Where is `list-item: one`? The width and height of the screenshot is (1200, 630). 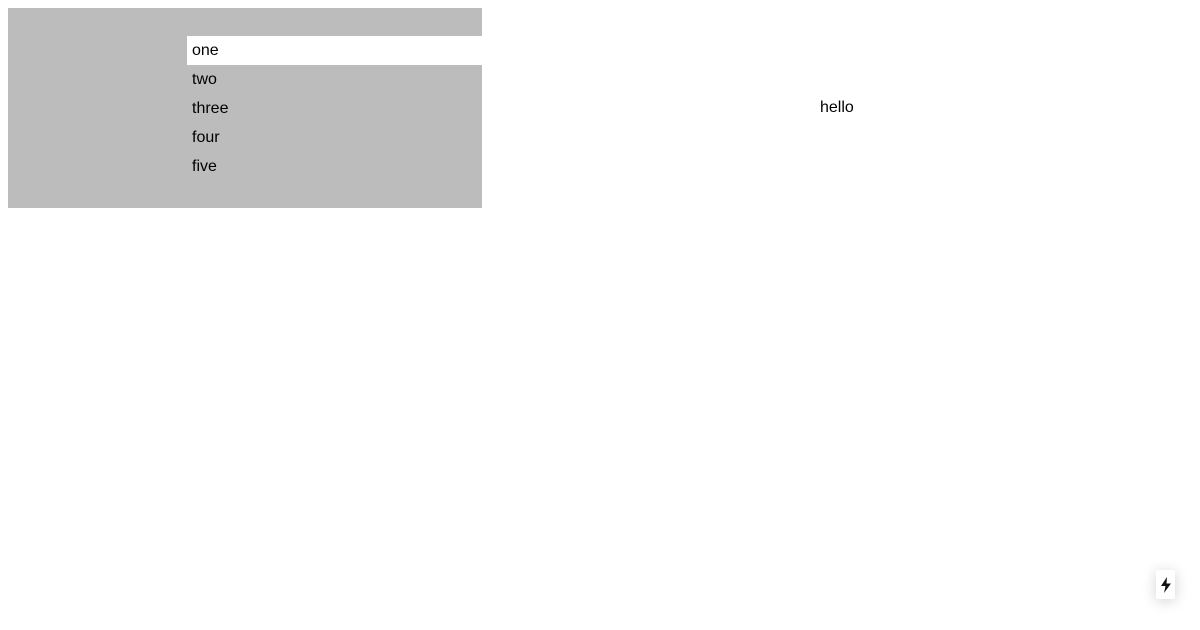
list-item: one is located at coordinates (334, 50).